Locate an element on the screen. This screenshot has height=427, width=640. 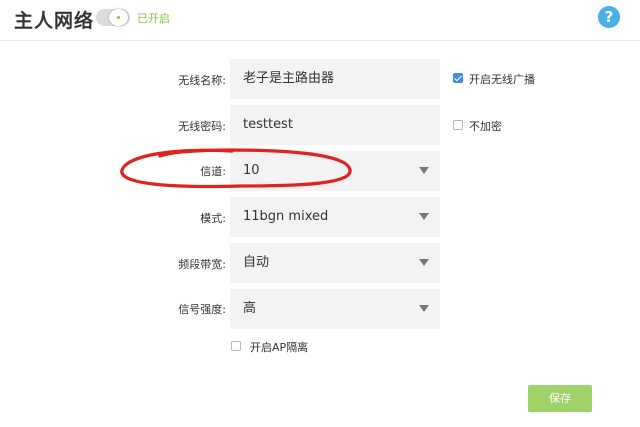
network-toggle is located at coordinates (113, 17).